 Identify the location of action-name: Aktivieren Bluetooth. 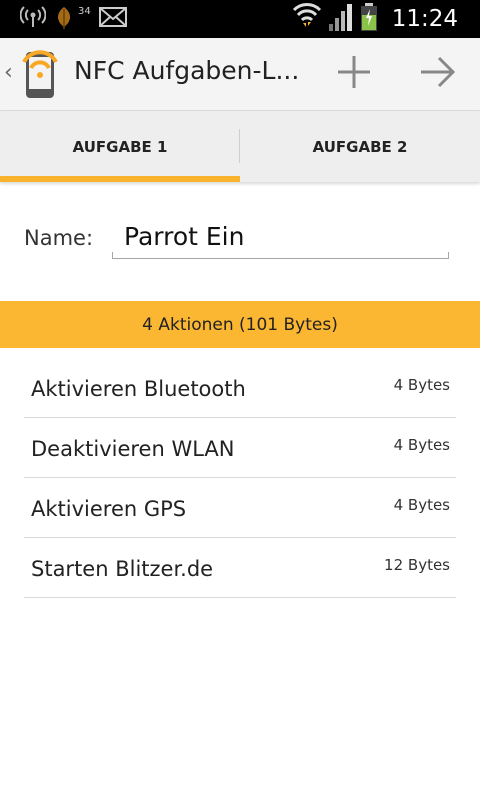
(138, 389).